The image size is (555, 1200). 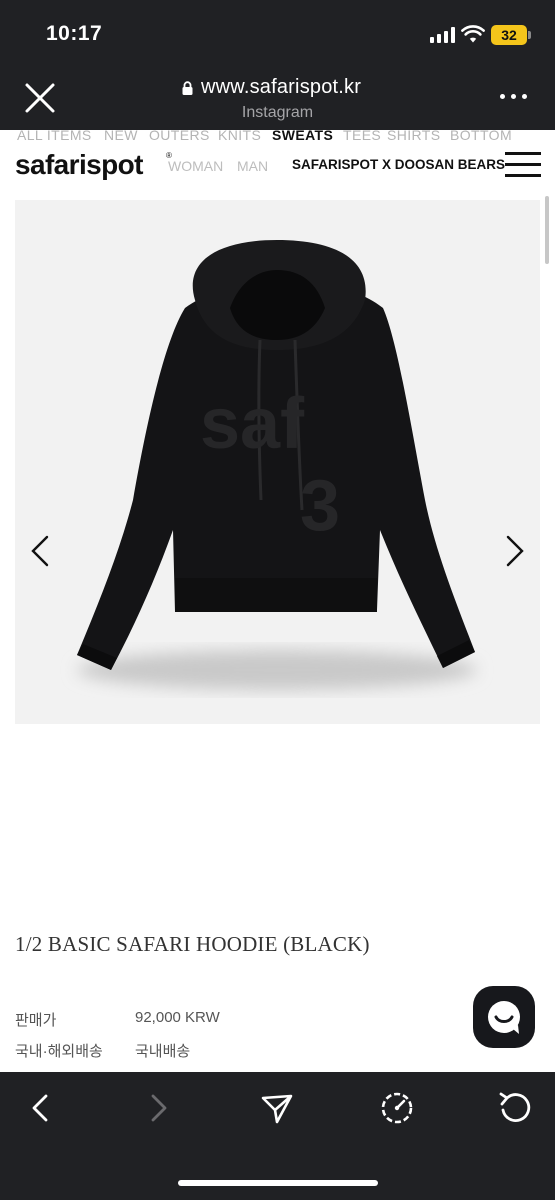 I want to click on price-value: 92,000 KRW, so click(x=177, y=1017).